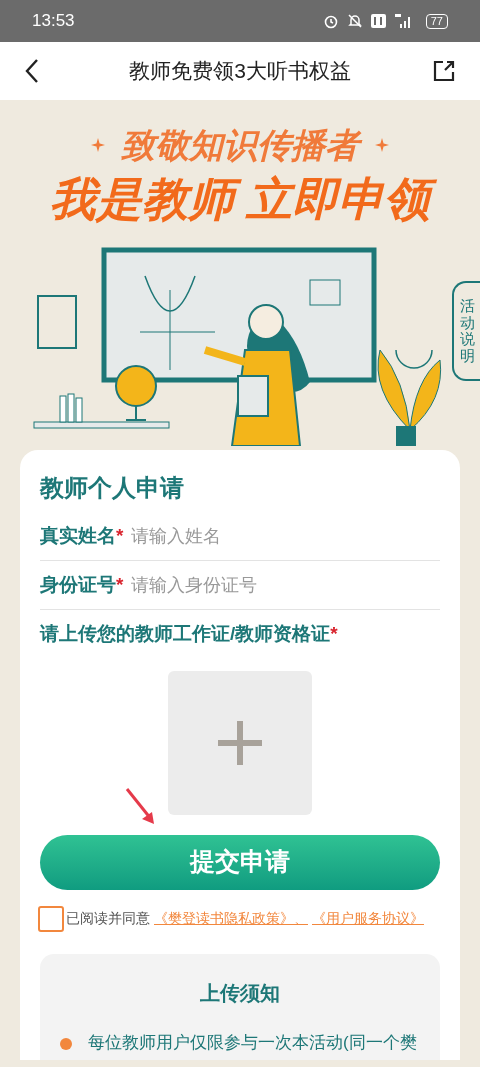 The height and width of the screenshot is (1067, 480). What do you see at coordinates (66, 1043) in the screenshot?
I see `bullet-icon` at bounding box center [66, 1043].